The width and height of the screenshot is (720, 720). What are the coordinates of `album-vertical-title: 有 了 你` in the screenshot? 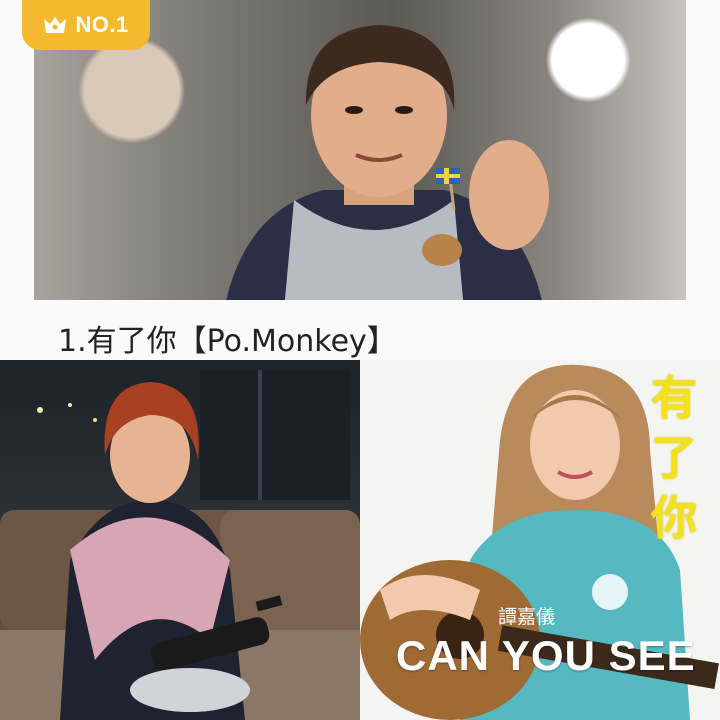 It's located at (674, 458).